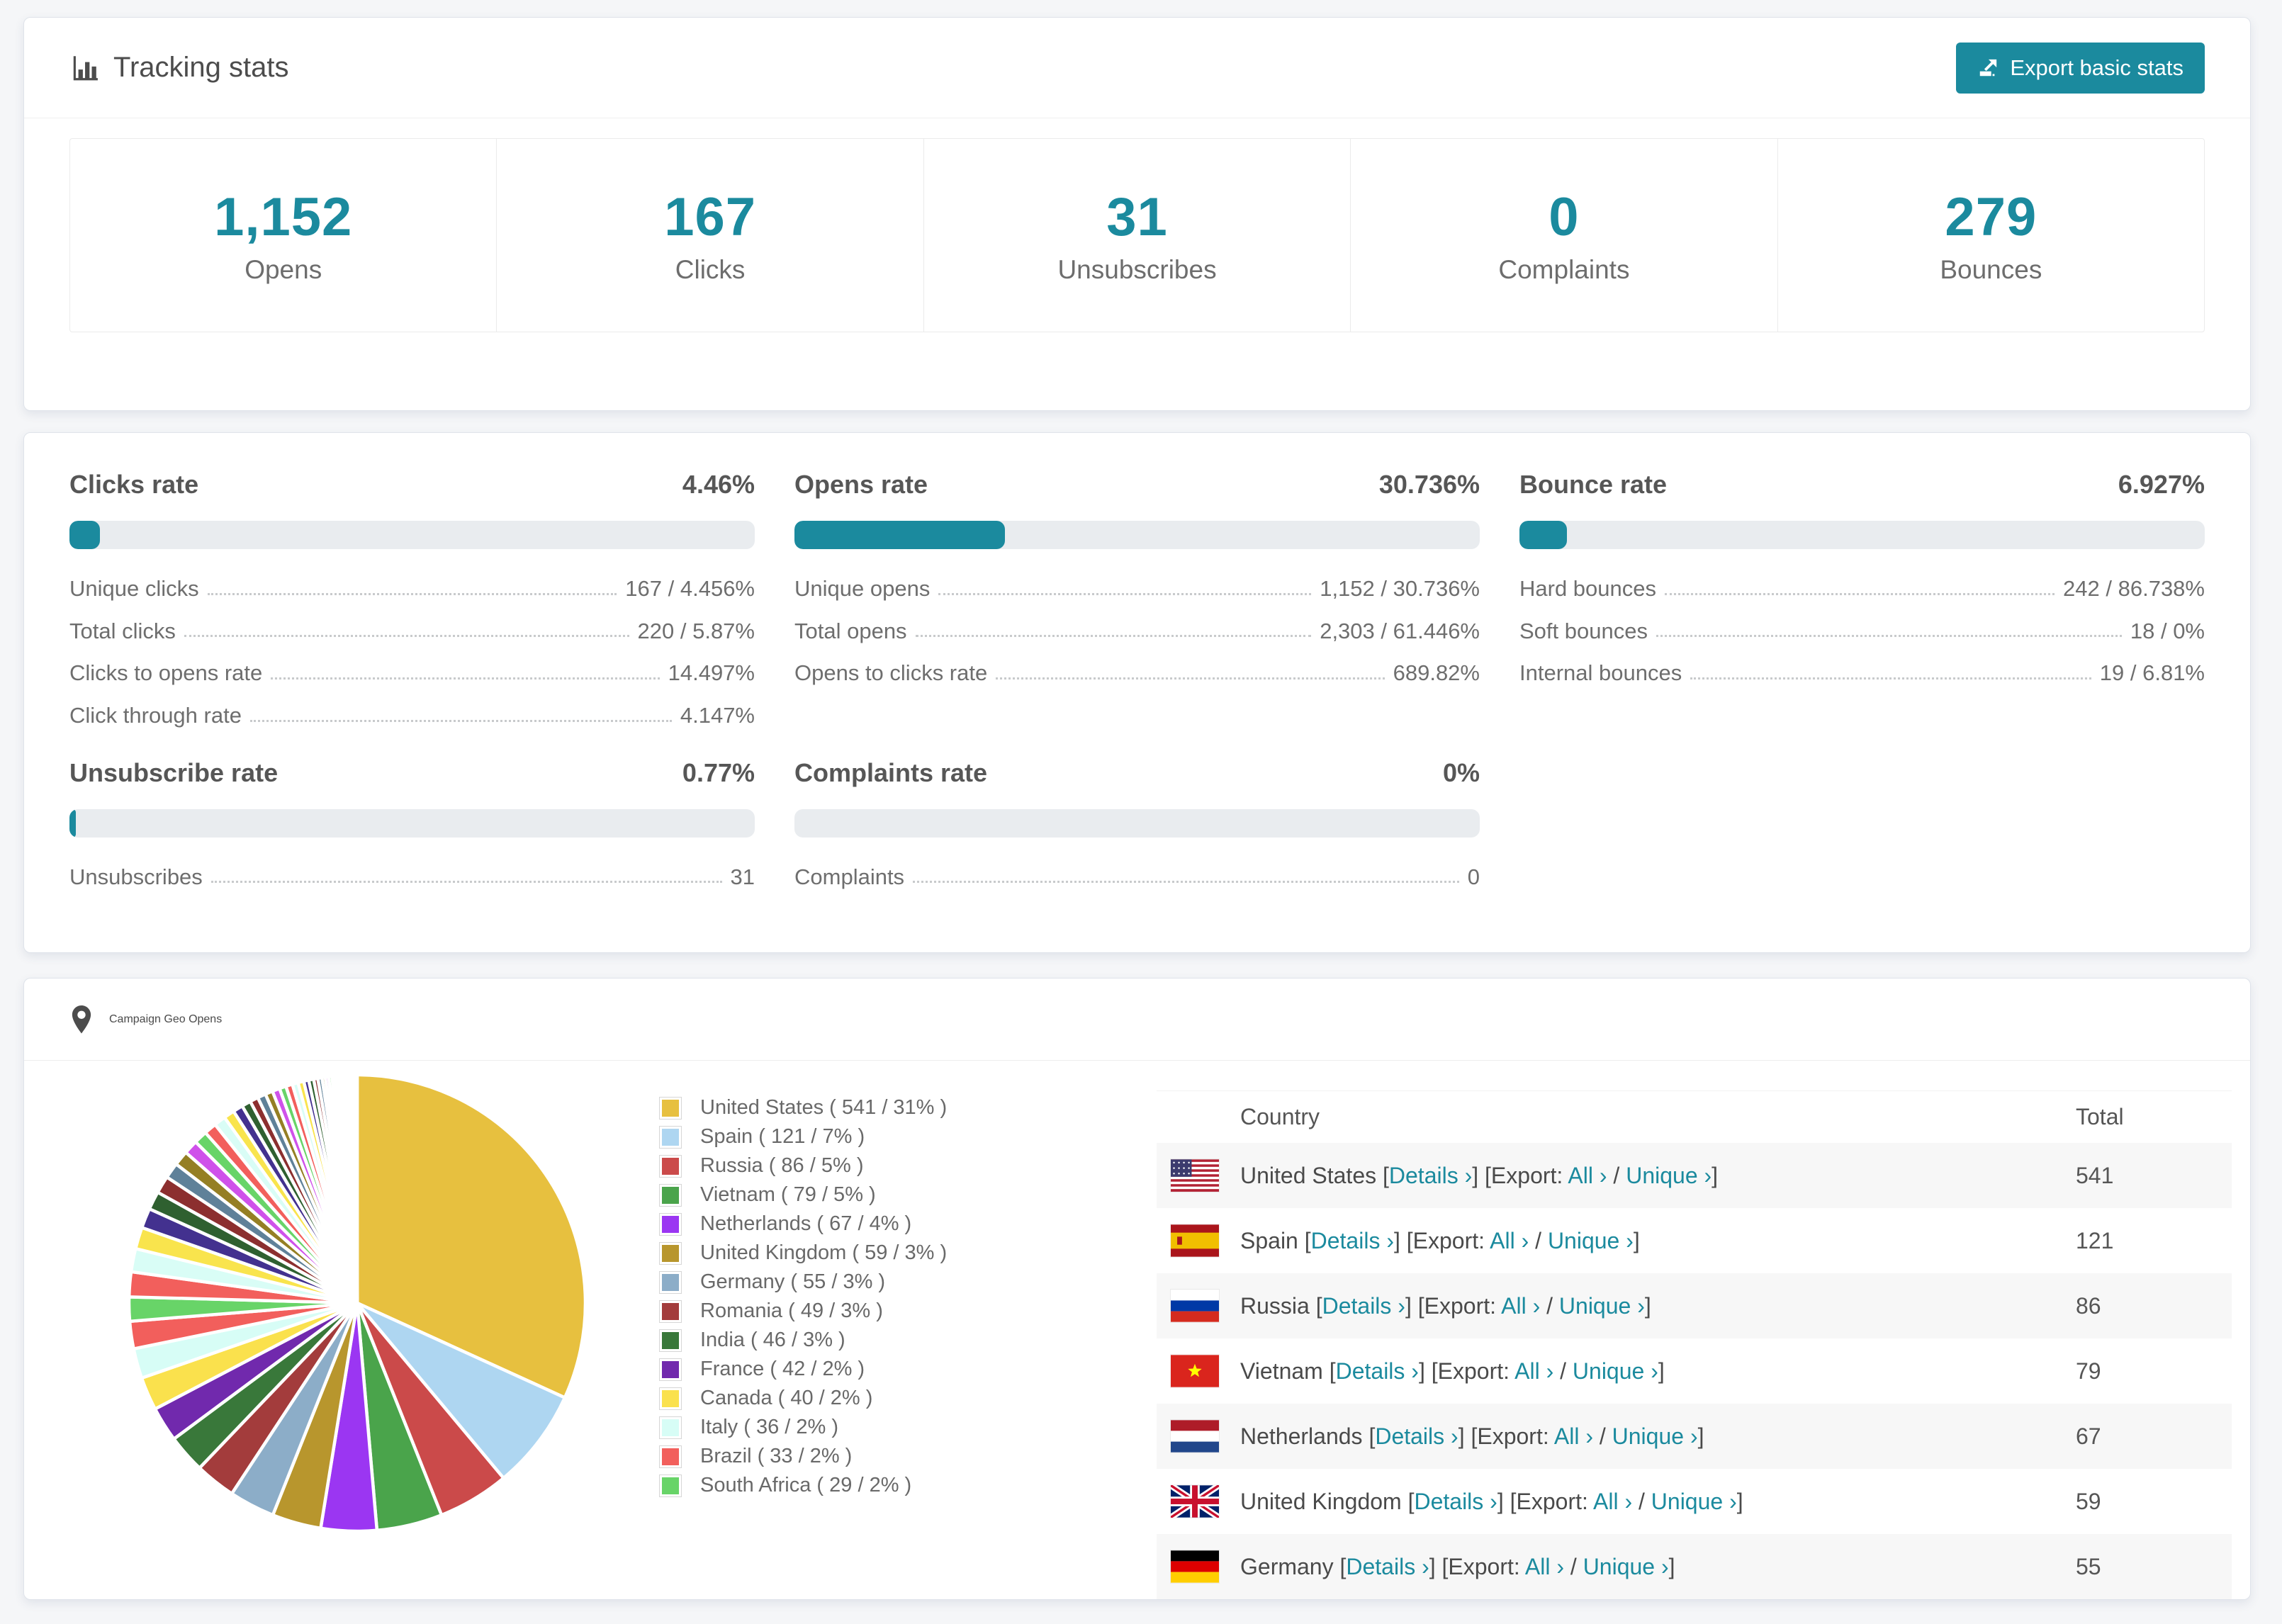  Describe the element at coordinates (2089, 1371) in the screenshot. I see `row-total: 79` at that location.